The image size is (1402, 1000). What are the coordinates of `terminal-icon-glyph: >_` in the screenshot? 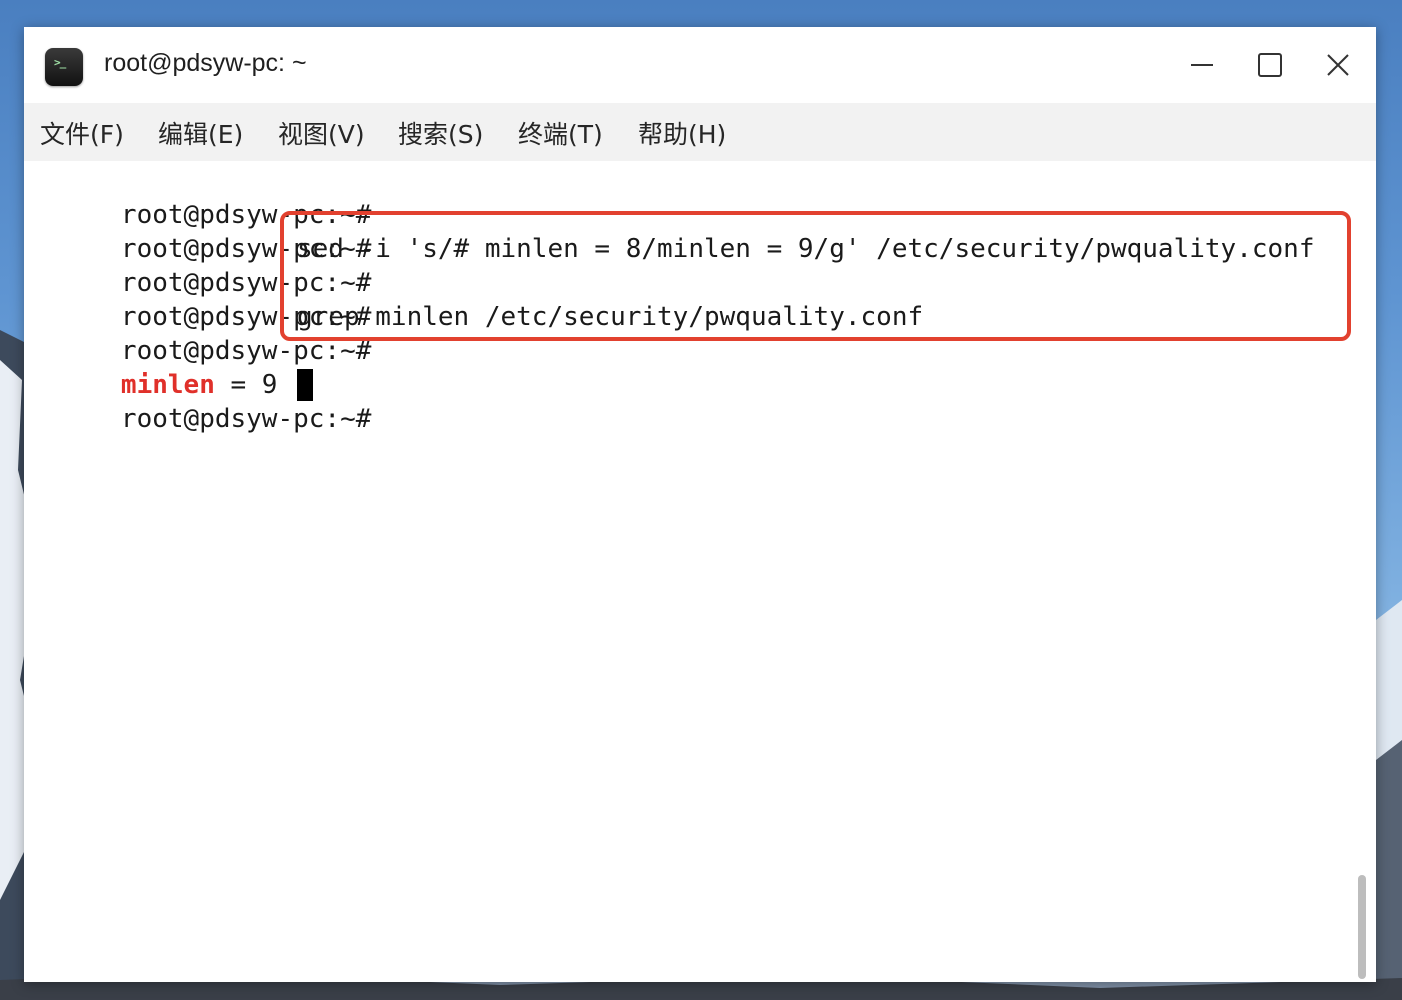 It's located at (60, 62).